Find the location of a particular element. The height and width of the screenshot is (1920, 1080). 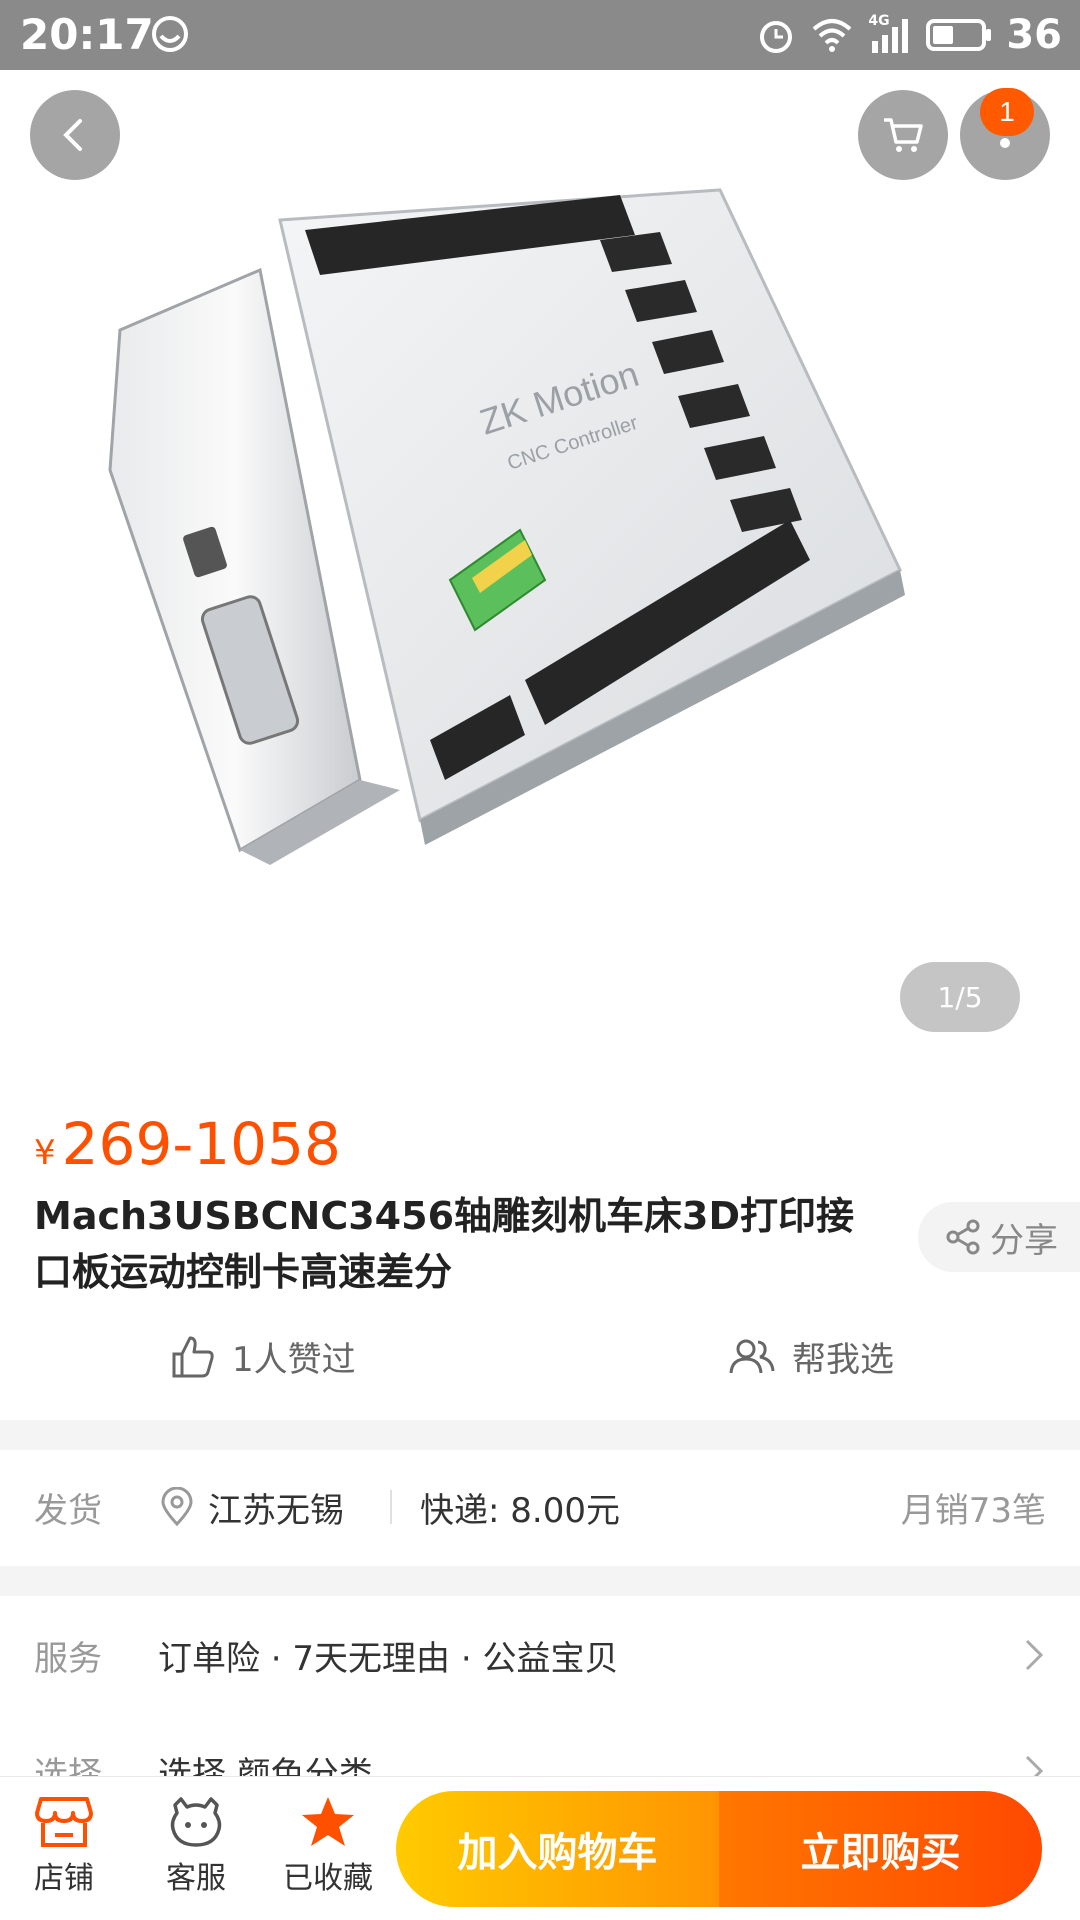

battery-level: 36 is located at coordinates (1034, 35).